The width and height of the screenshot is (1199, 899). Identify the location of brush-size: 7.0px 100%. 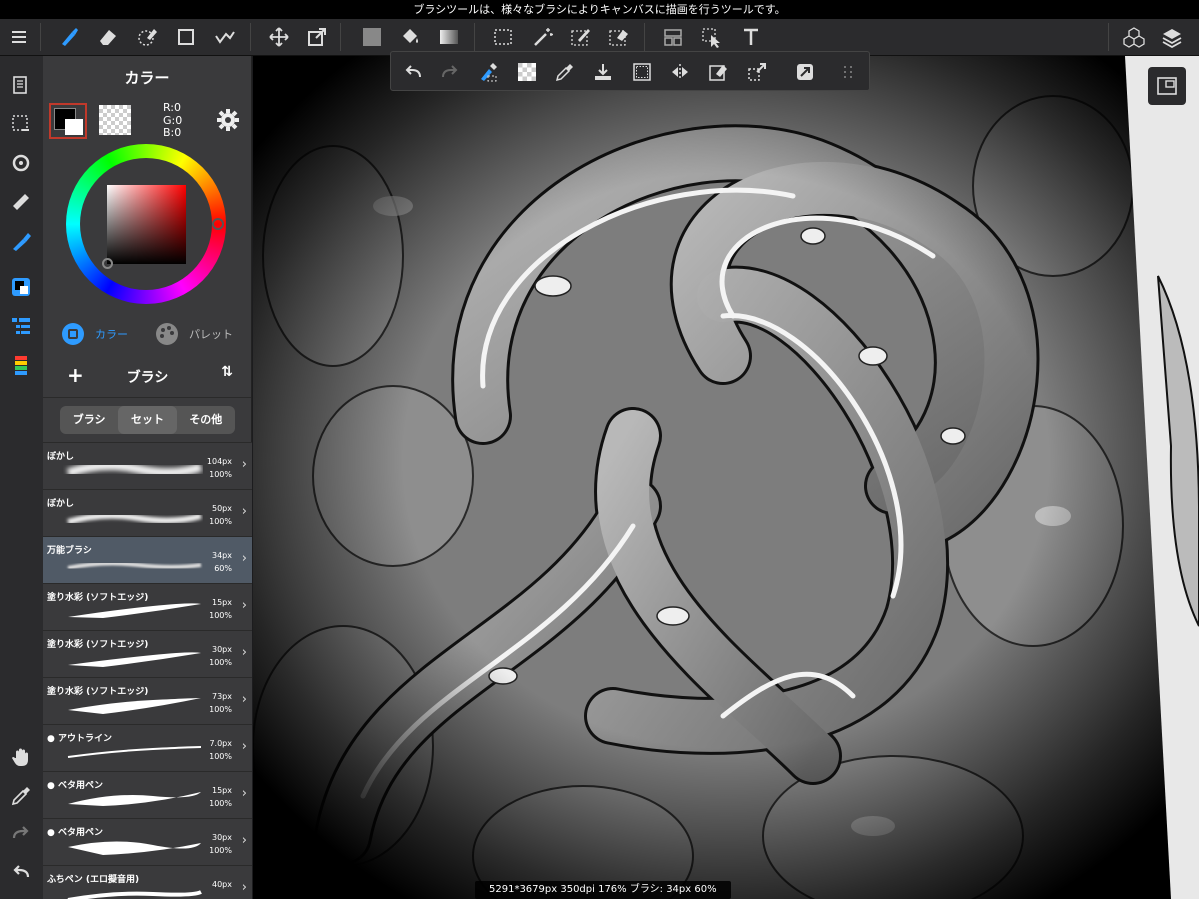
(220, 750).